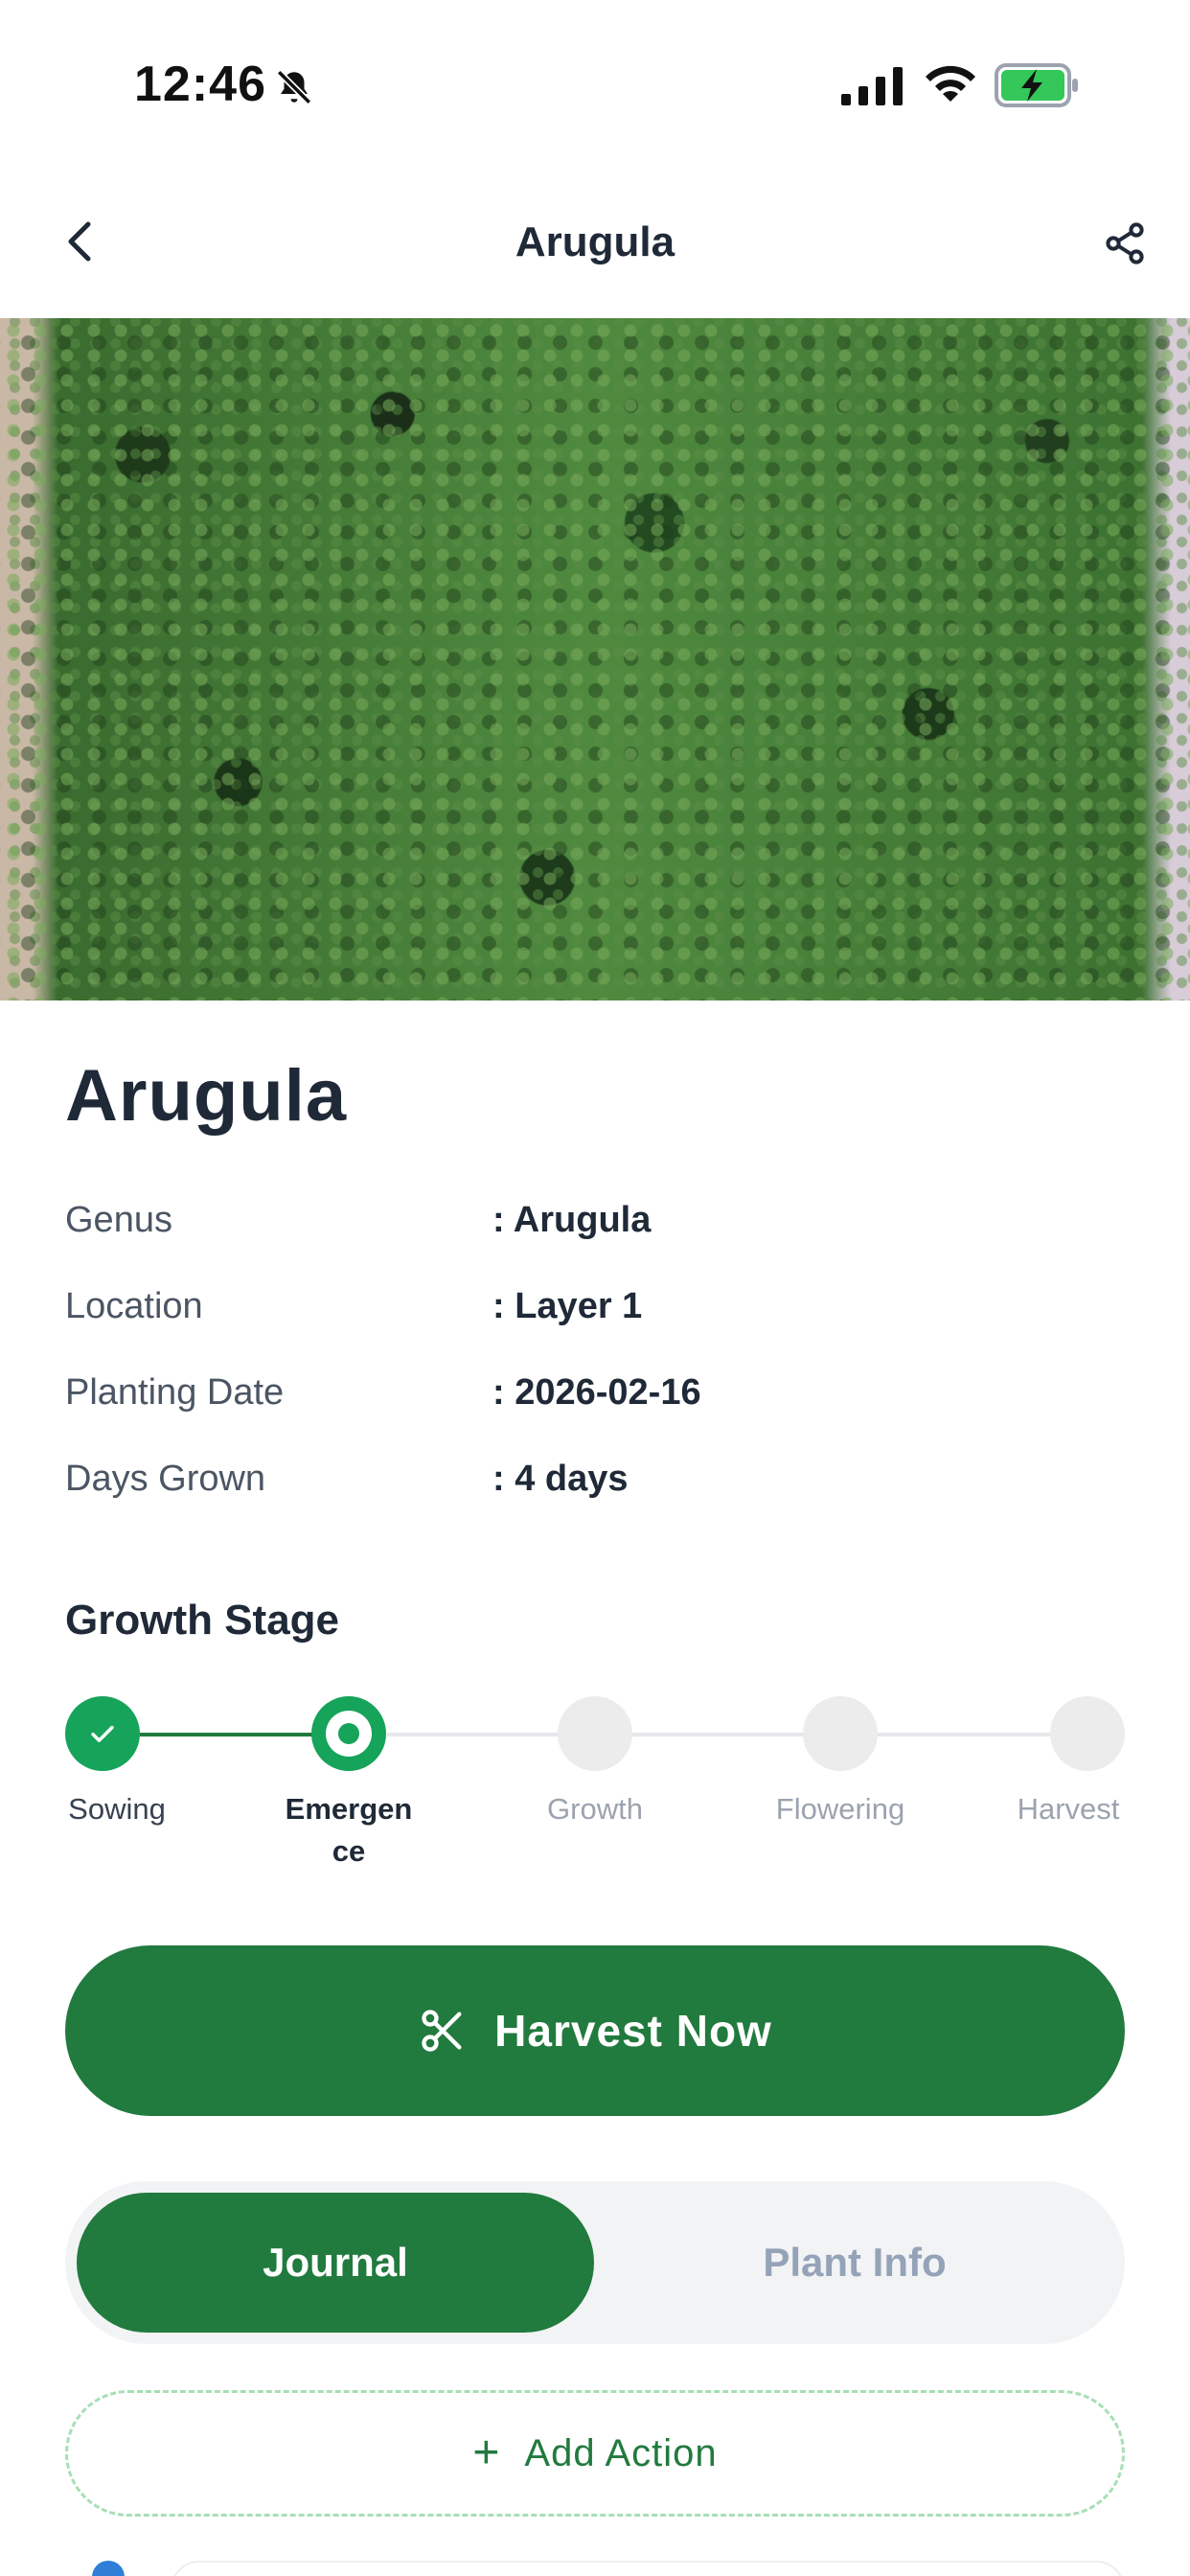 This screenshot has width=1190, height=2576. What do you see at coordinates (200, 85) in the screenshot?
I see `status-time: 12:46` at bounding box center [200, 85].